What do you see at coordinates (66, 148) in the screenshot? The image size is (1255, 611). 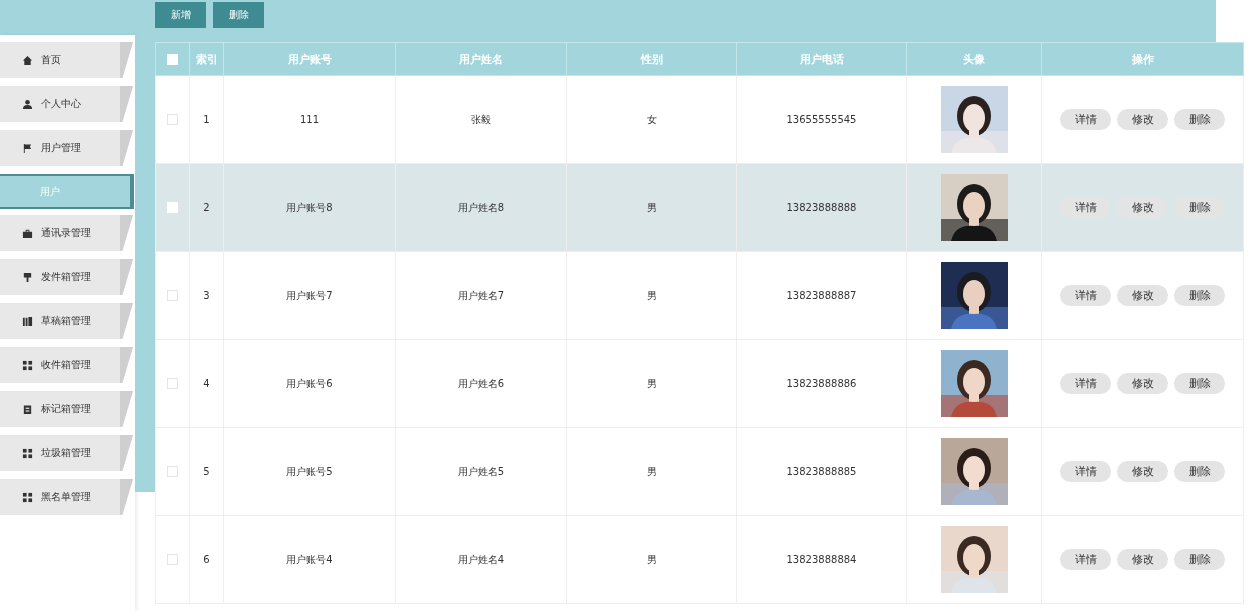 I see `sidebar-item: 用户管理` at bounding box center [66, 148].